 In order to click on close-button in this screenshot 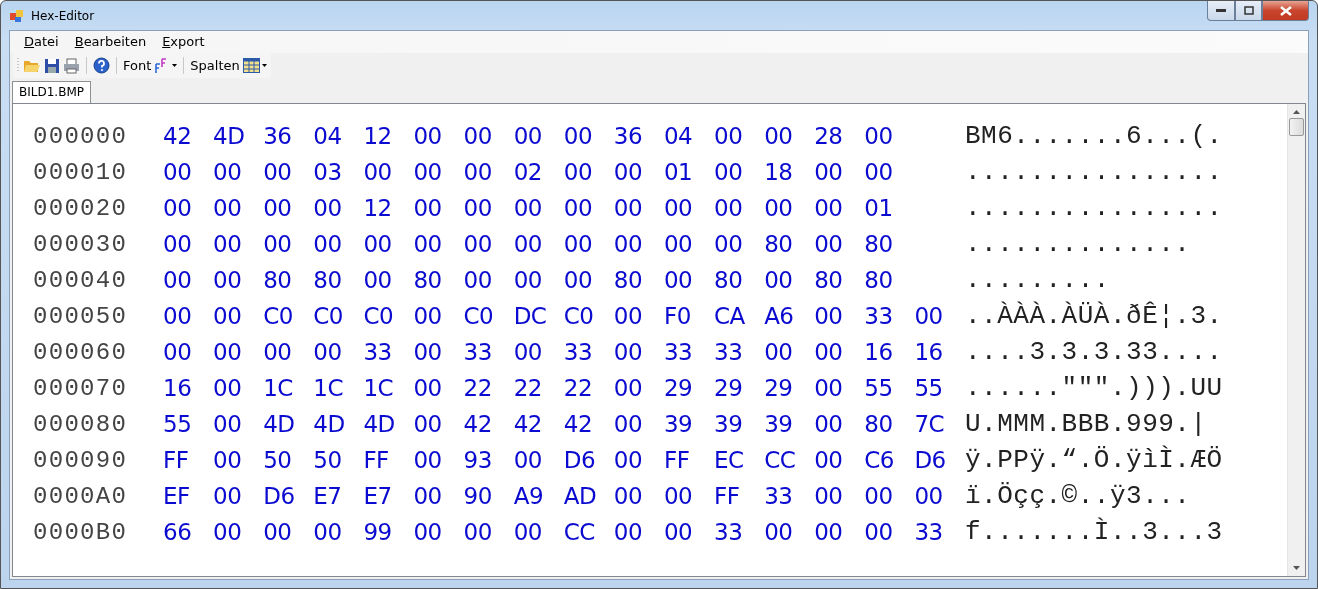, I will do `click(1285, 11)`.